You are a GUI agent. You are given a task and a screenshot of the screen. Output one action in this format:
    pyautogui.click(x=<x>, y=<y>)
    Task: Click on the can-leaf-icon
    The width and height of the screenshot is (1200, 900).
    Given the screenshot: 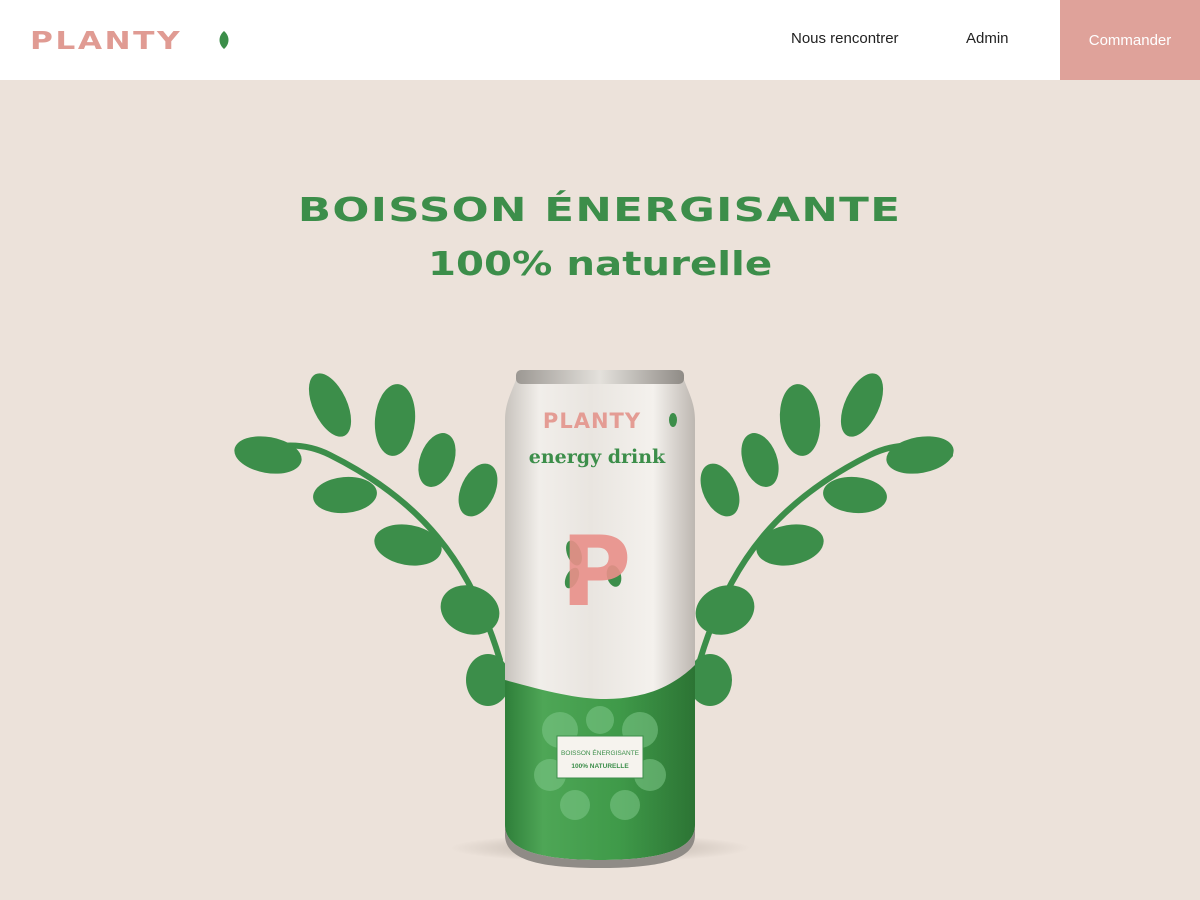 What is the action you would take?
    pyautogui.click(x=673, y=420)
    